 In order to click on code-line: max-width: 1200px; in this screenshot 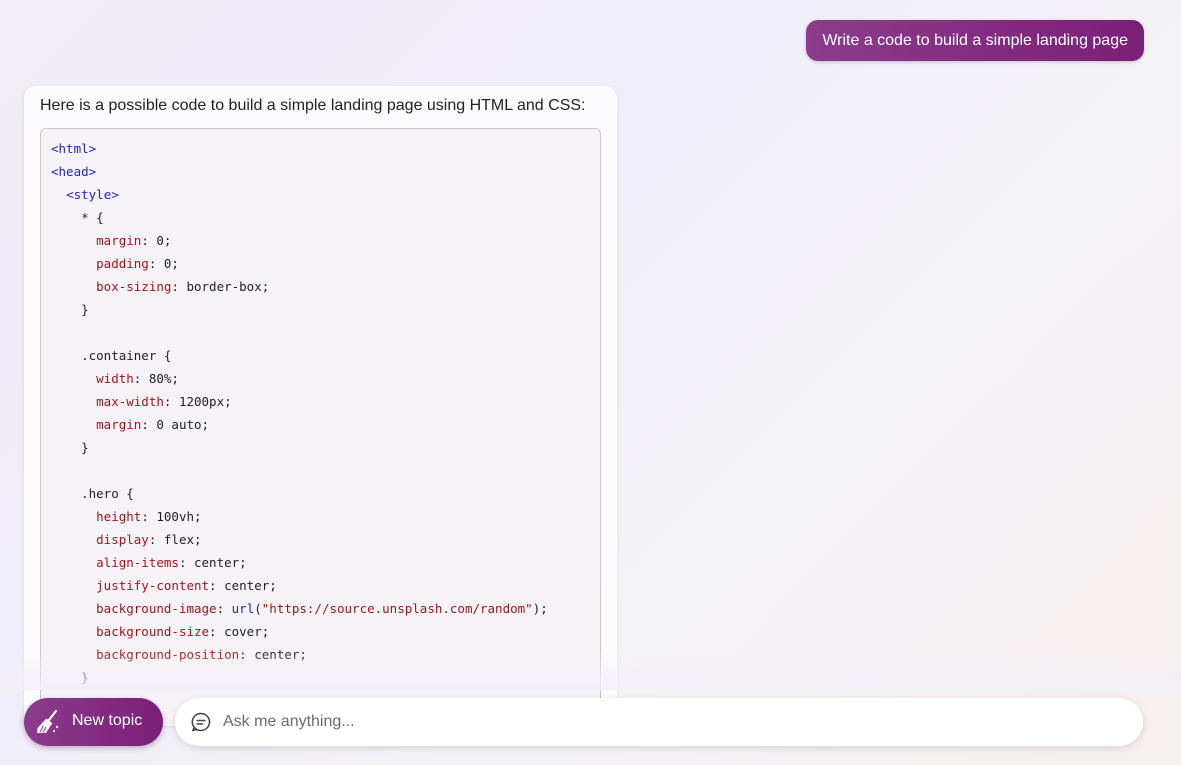, I will do `click(299, 401)`.